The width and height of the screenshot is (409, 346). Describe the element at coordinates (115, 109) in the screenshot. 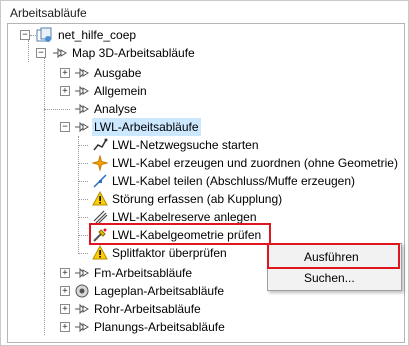

I see `tree-label-analyse: Analyse` at that location.